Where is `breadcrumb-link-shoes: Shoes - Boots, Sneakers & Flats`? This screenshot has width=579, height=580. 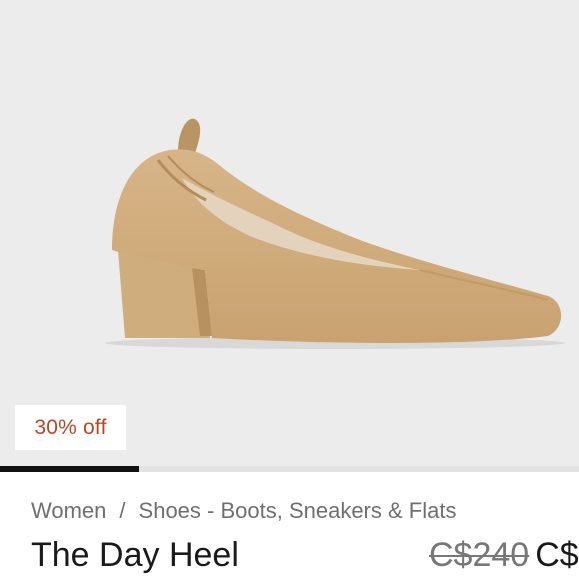
breadcrumb-link-shoes: Shoes - Boots, Sneakers & Flats is located at coordinates (298, 510).